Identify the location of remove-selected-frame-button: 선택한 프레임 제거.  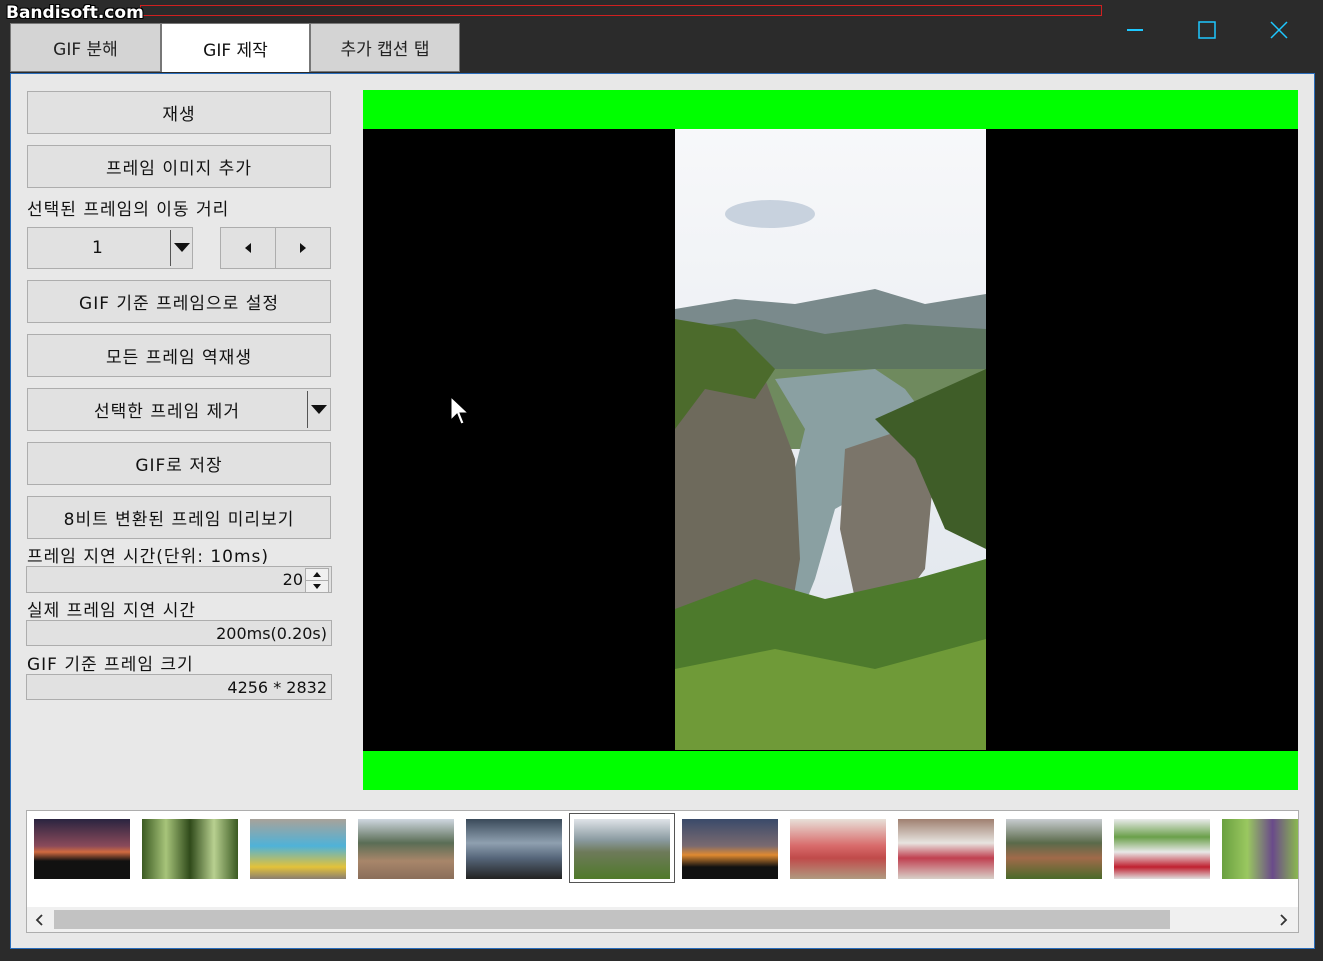
(179, 409).